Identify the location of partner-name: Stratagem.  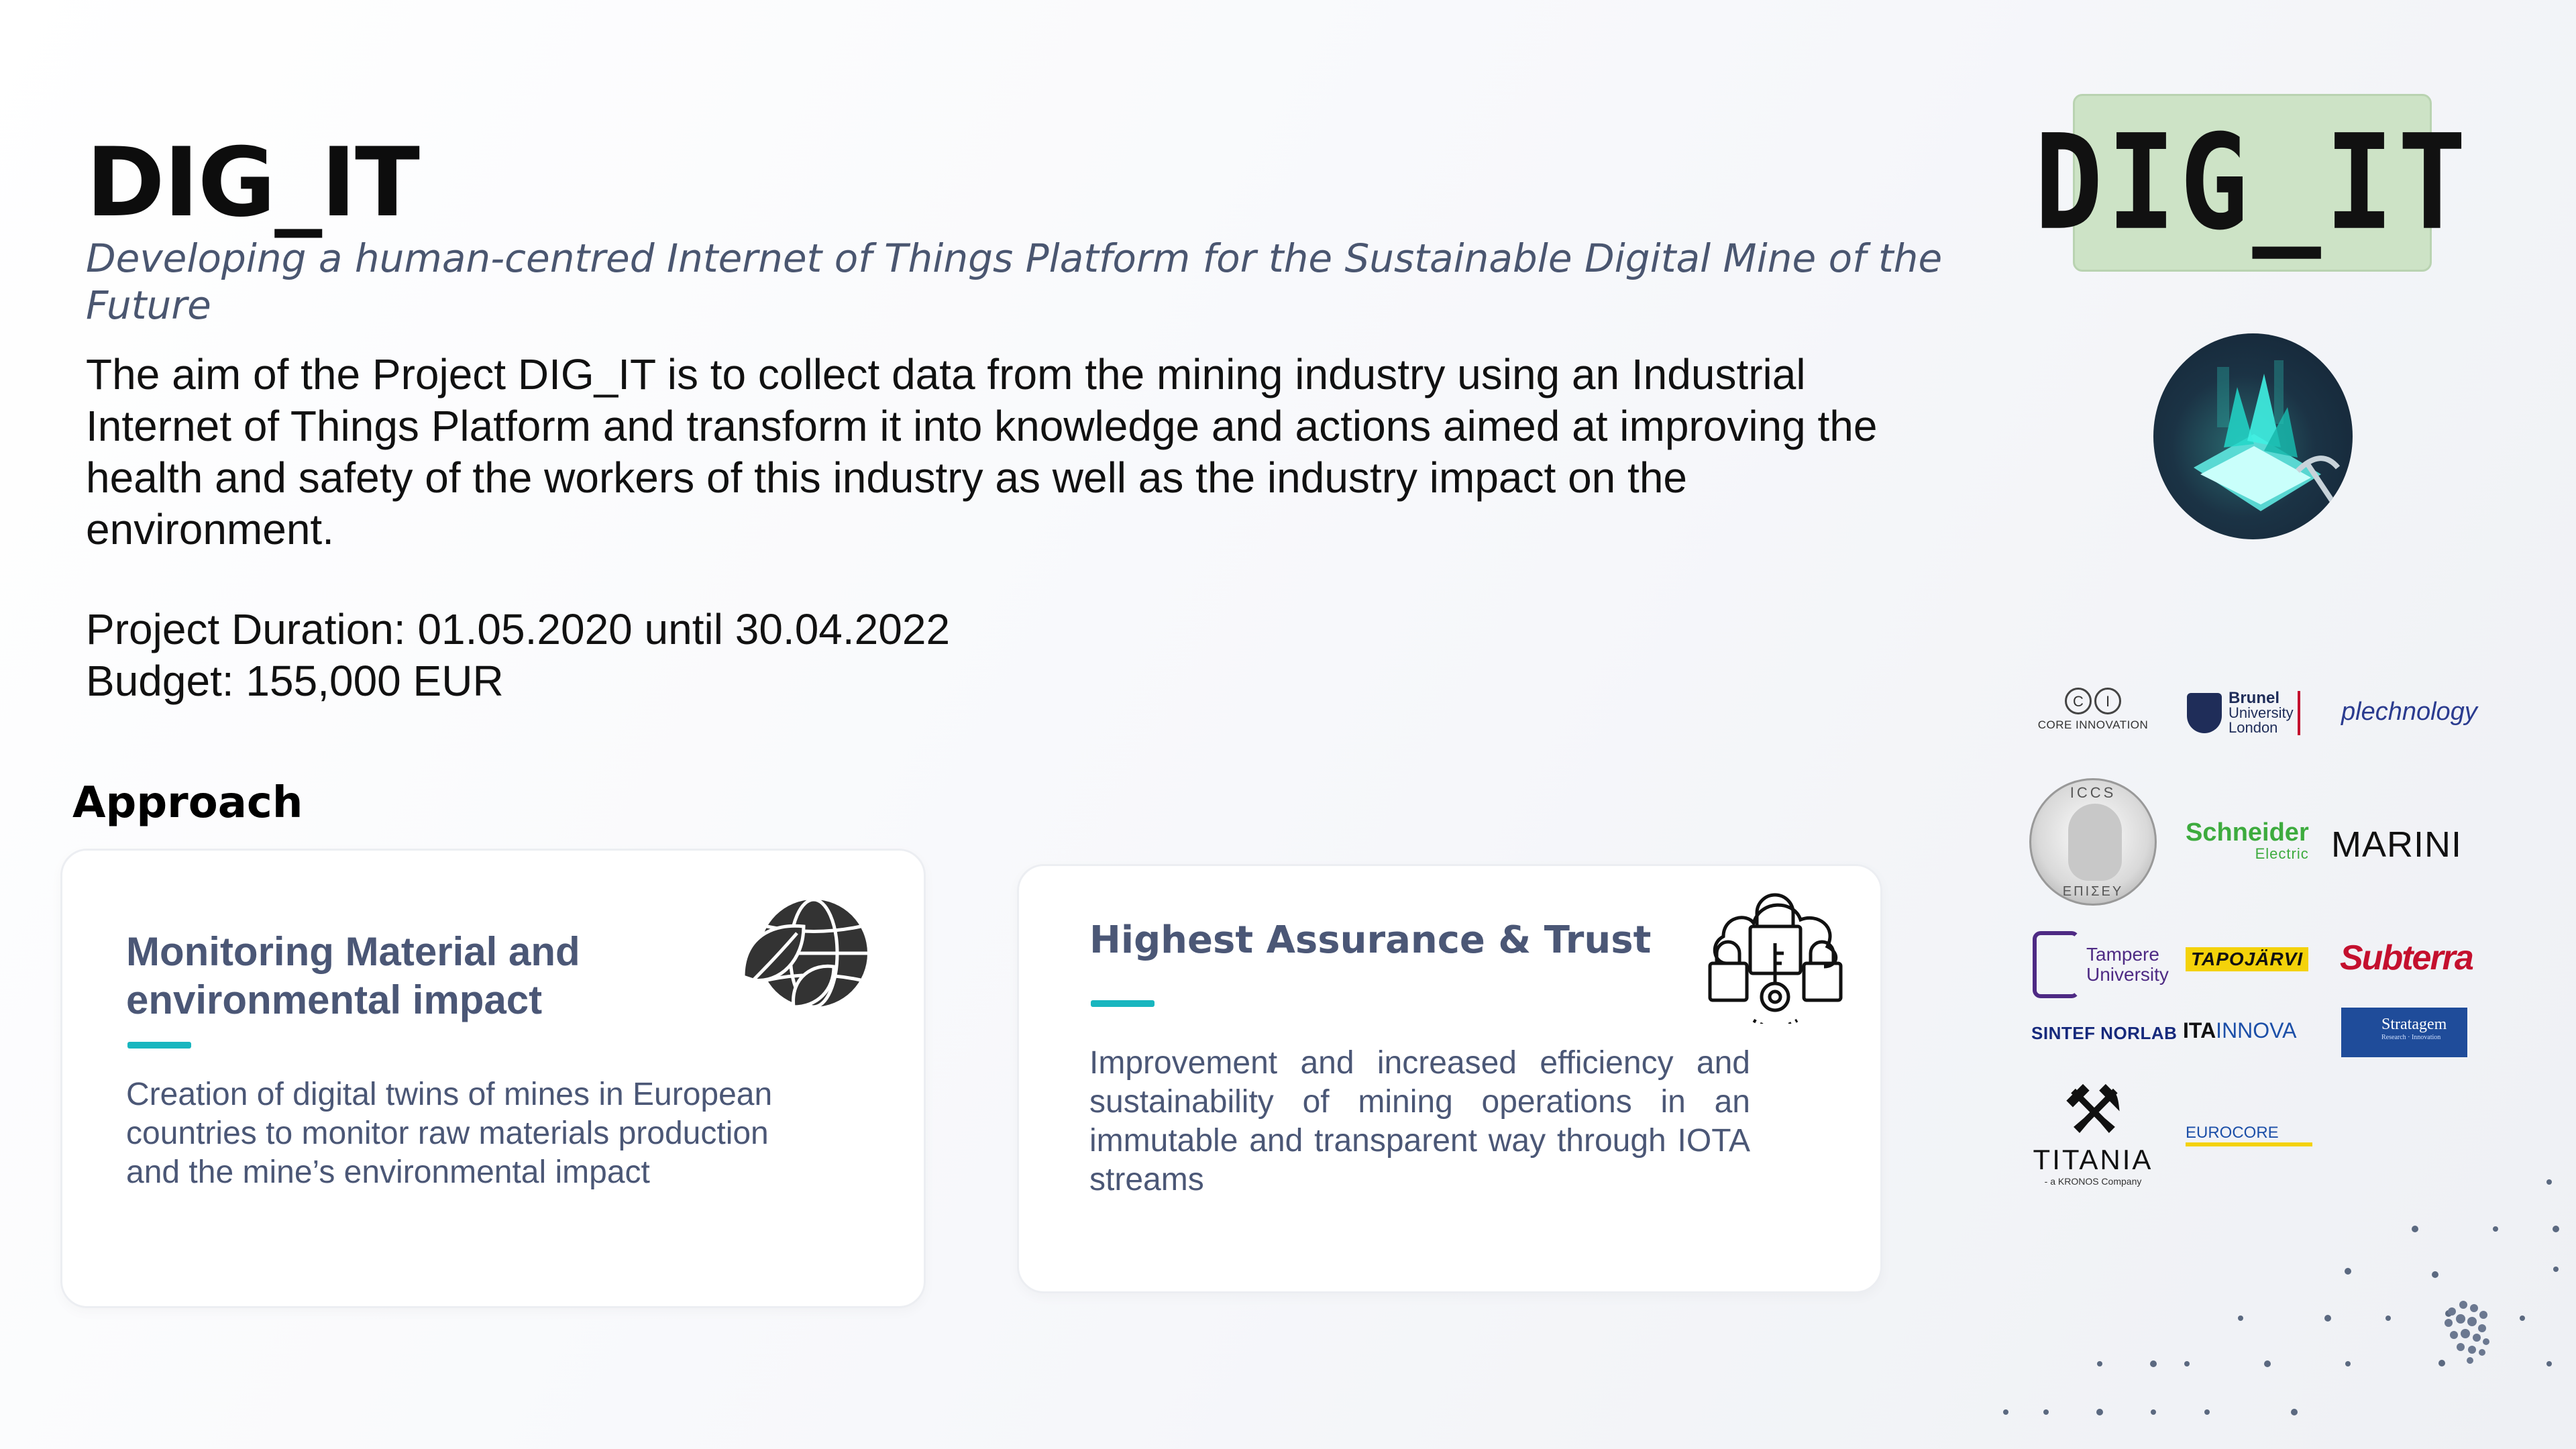
(2414, 1024).